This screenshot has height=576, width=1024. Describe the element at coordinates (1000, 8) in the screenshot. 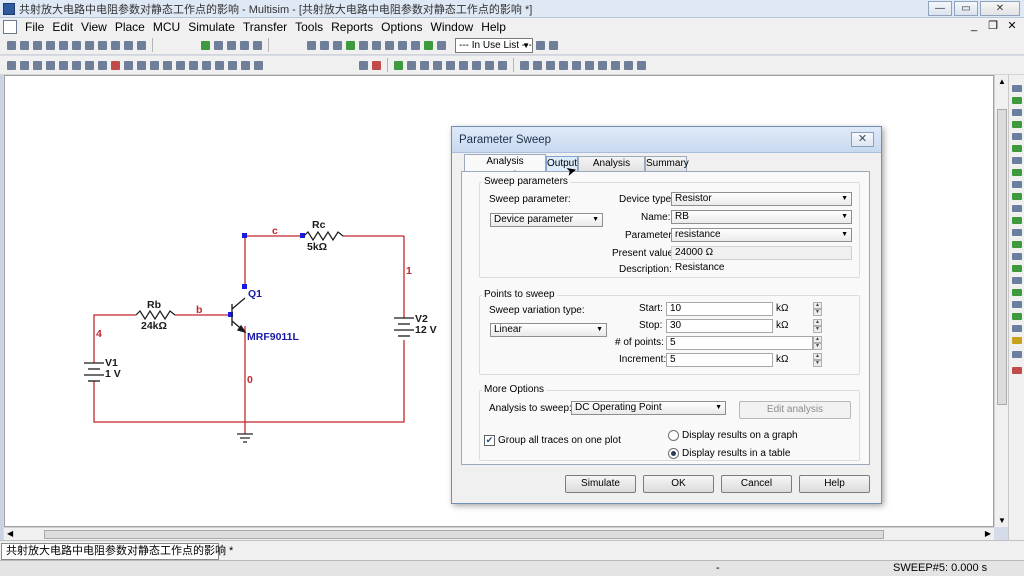

I see `close-window-button: ✕` at that location.